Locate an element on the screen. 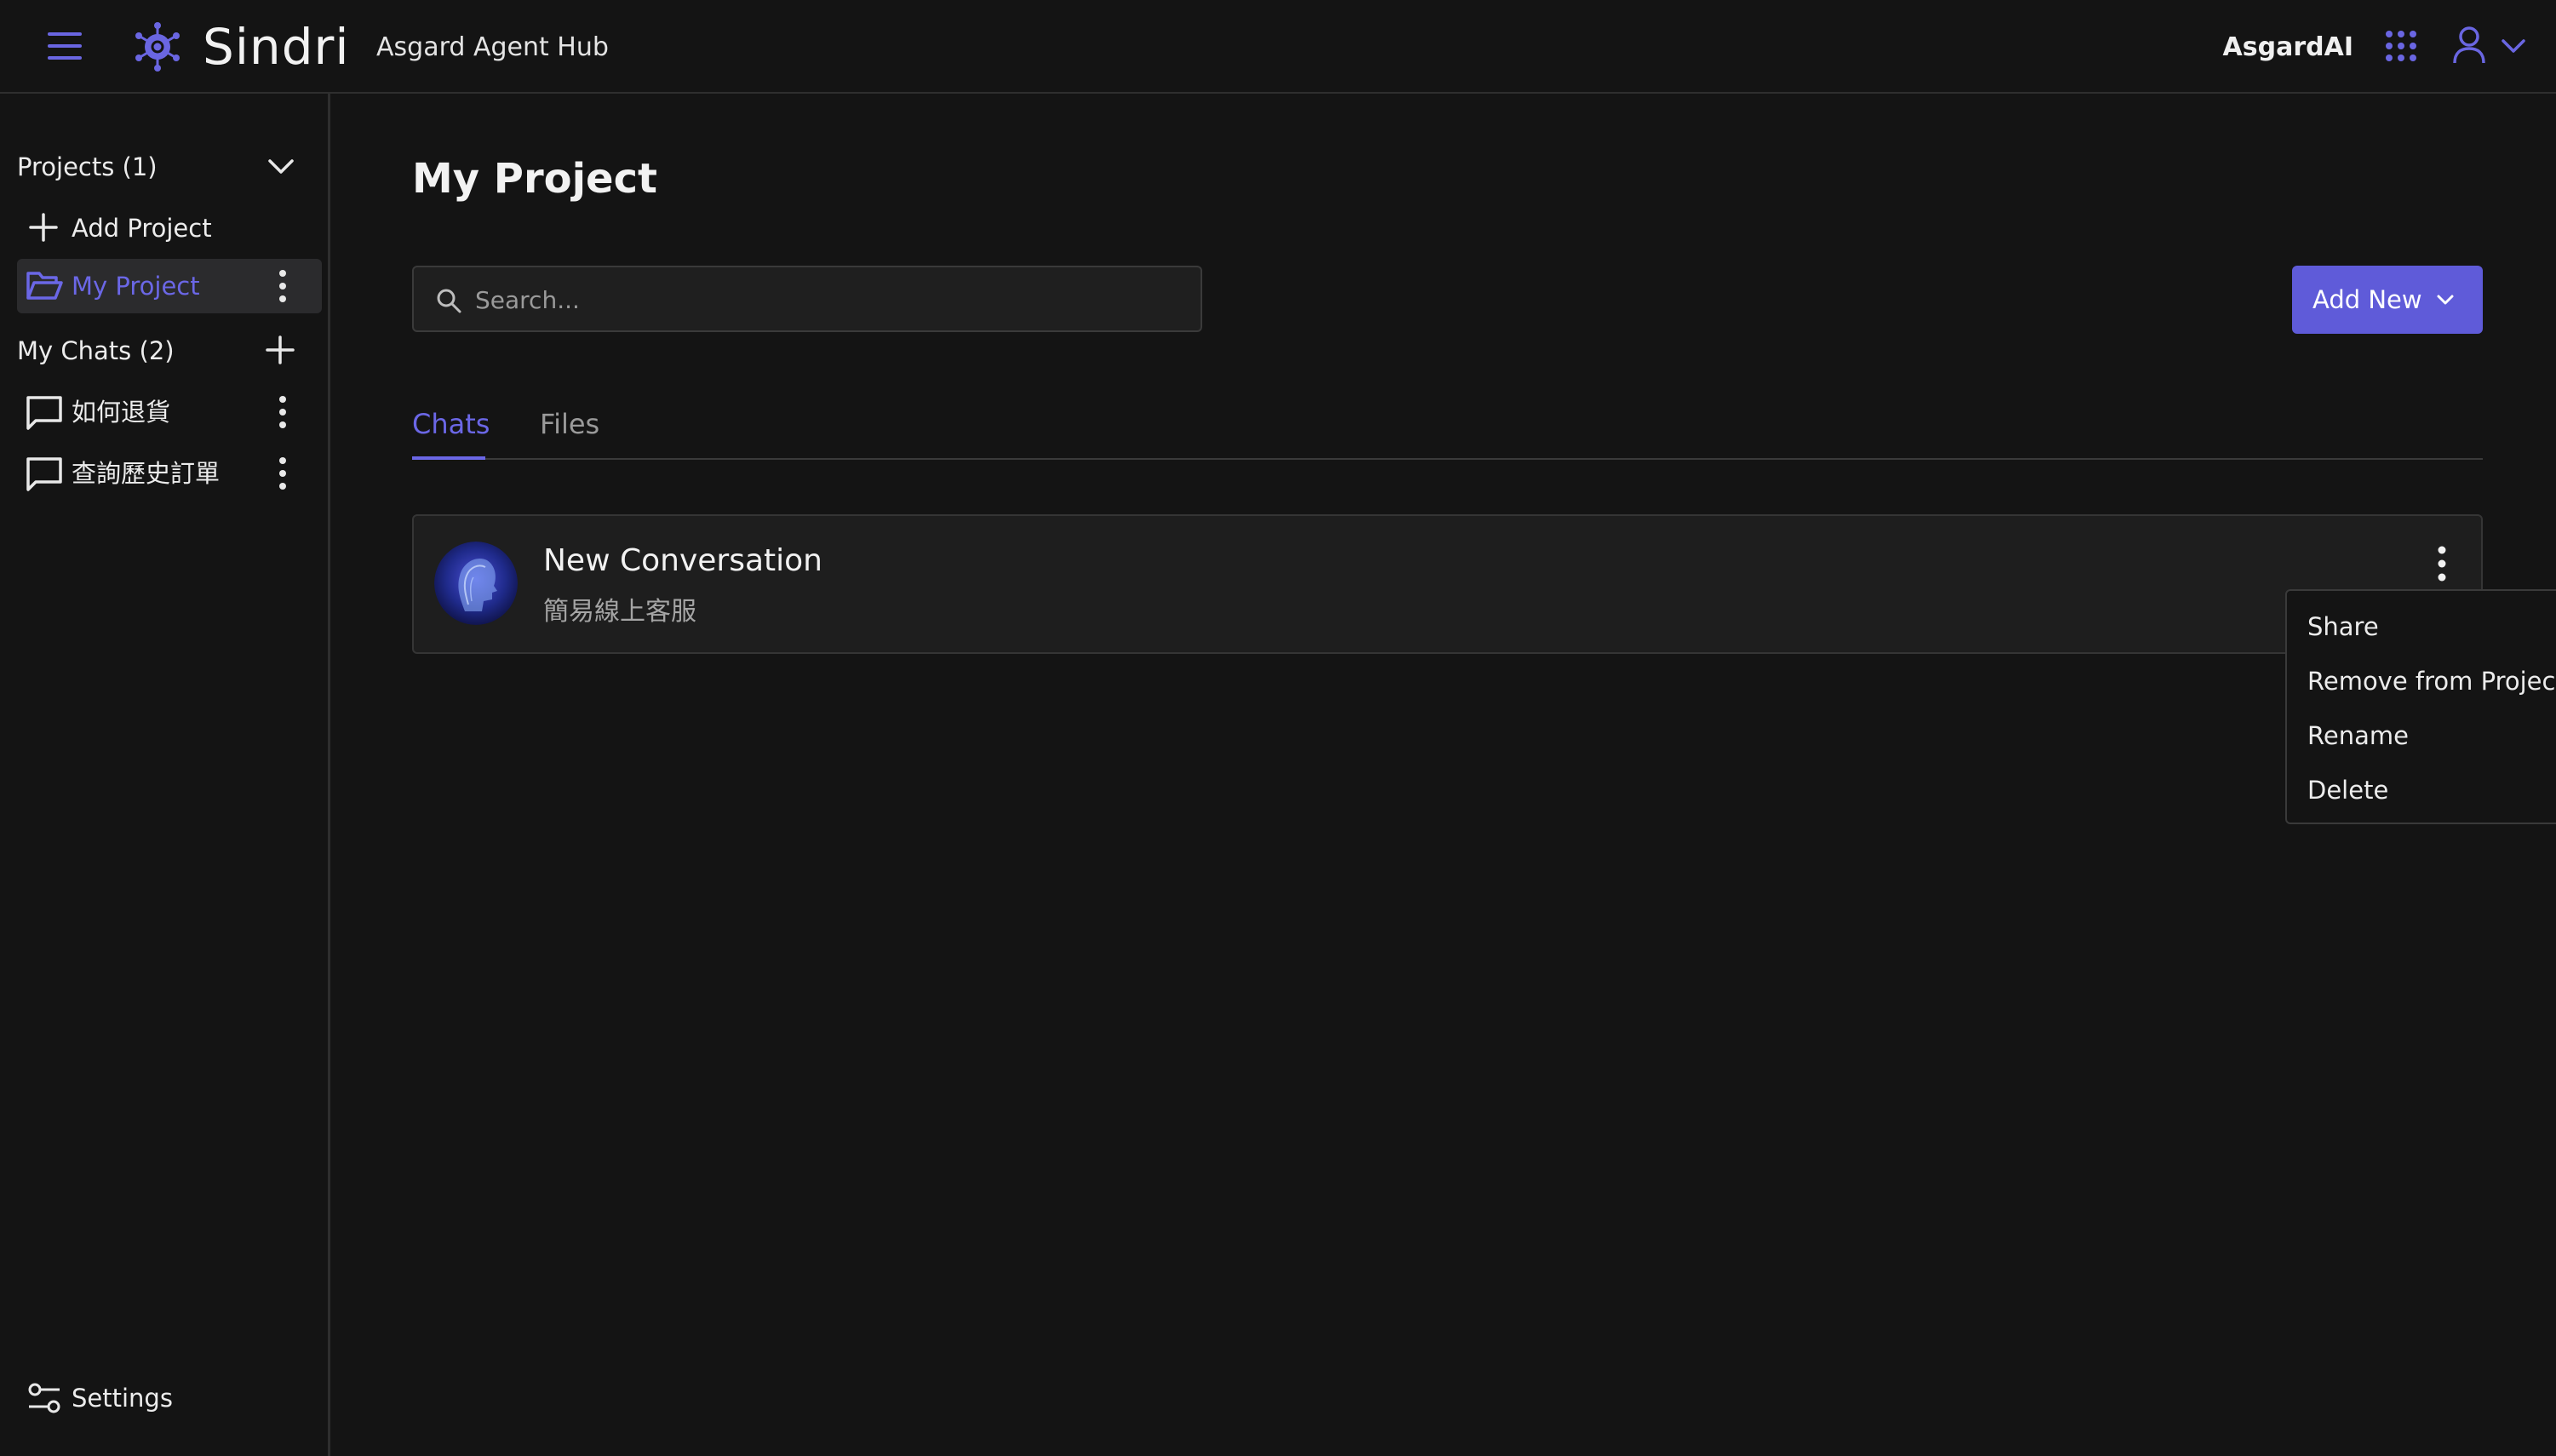 Image resolution: width=2556 pixels, height=1456 pixels. menu-item-share: Share is located at coordinates (2343, 627).